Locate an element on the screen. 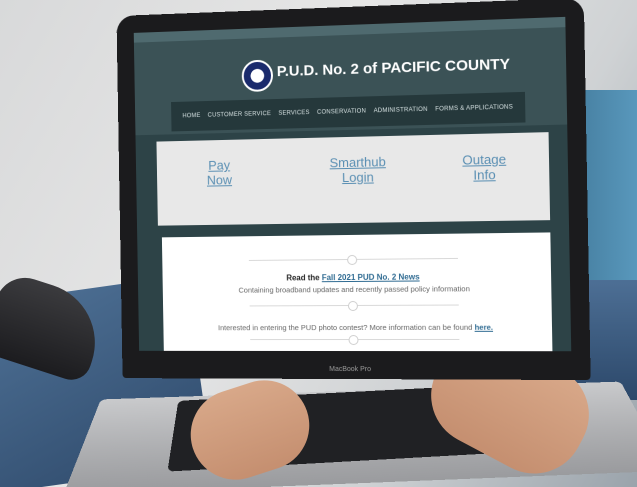  nav-customer-service: CUSTOMER SERVICE is located at coordinates (239, 115).